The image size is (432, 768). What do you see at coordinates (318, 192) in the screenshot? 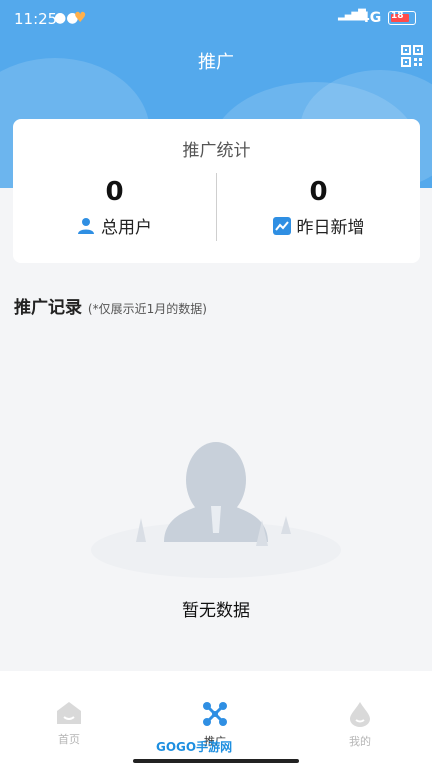
I see `new-yesterday-value: 0` at bounding box center [318, 192].